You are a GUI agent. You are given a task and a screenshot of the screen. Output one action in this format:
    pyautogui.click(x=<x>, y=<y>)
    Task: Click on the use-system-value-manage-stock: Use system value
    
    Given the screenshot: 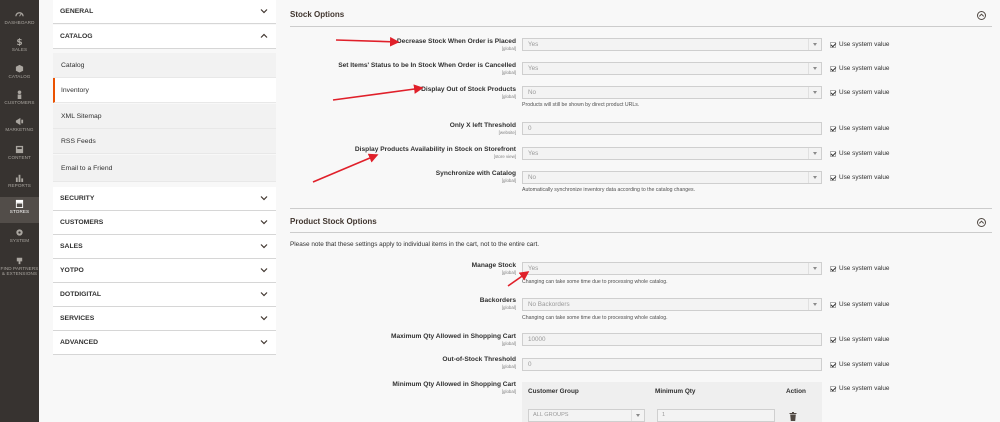 What is the action you would take?
    pyautogui.click(x=859, y=268)
    